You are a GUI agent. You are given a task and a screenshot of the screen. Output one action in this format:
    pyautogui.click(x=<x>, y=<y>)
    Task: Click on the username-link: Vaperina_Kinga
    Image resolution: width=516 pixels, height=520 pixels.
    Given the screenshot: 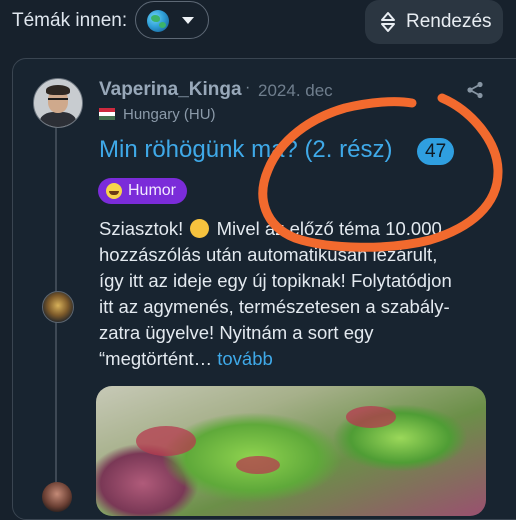 What is the action you would take?
    pyautogui.click(x=170, y=90)
    